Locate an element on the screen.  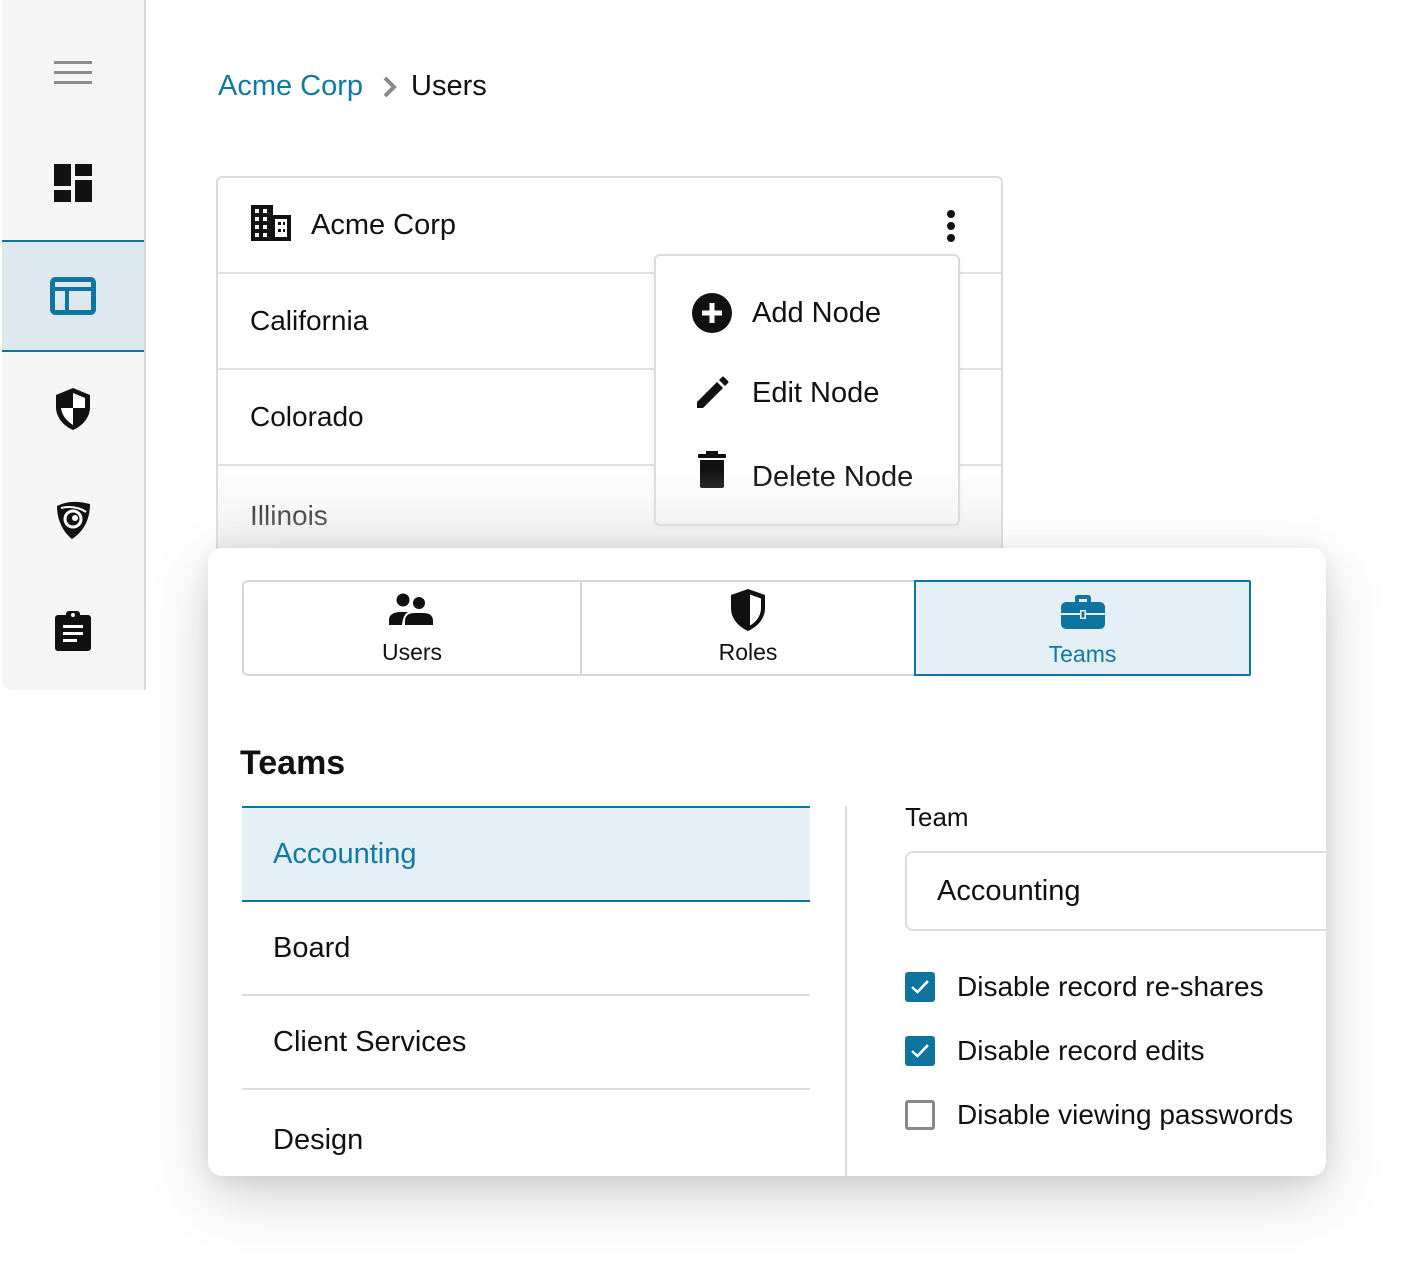
hamburger-menu-icon is located at coordinates (73, 73).